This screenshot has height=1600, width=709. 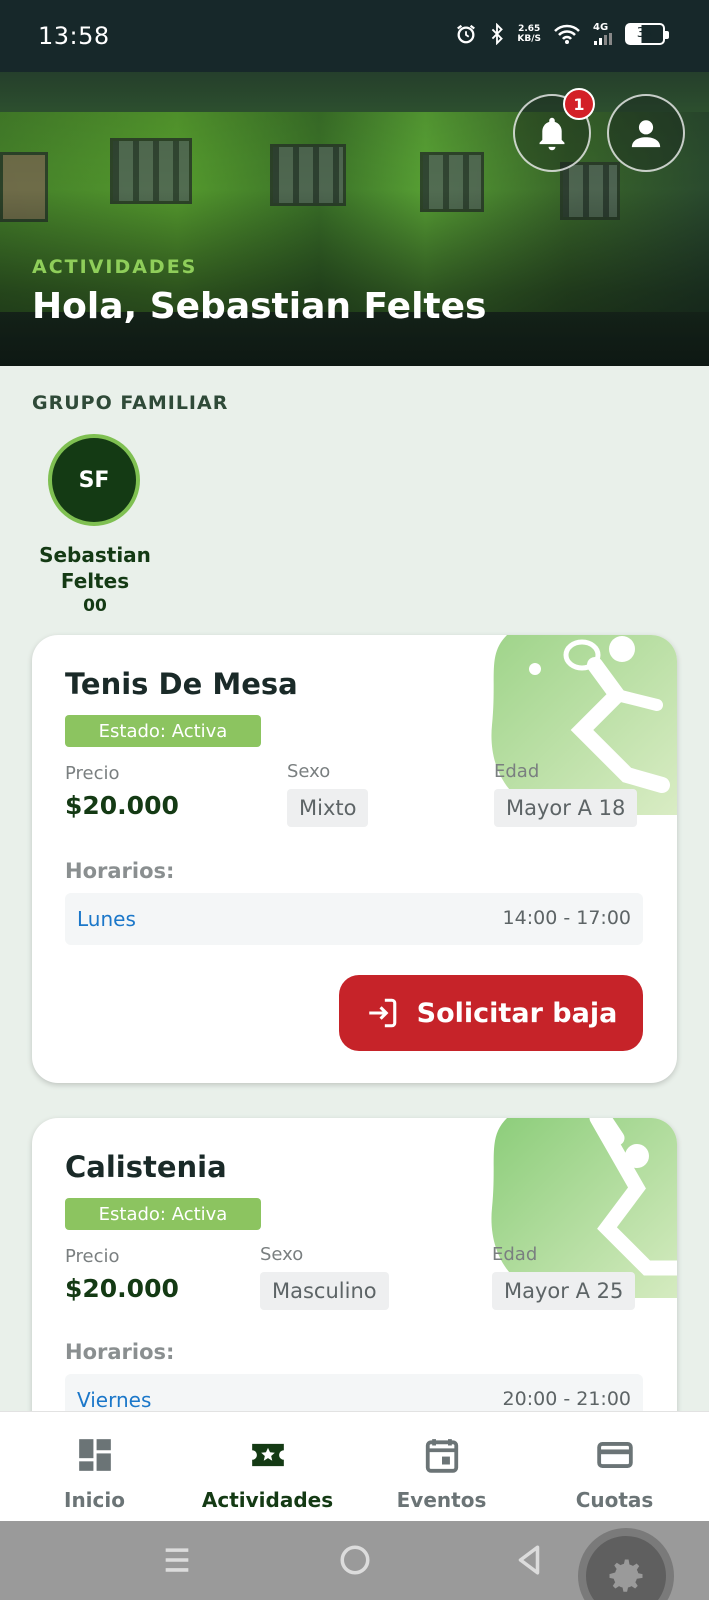 I want to click on schedule-day: Viernes, so click(x=114, y=1400).